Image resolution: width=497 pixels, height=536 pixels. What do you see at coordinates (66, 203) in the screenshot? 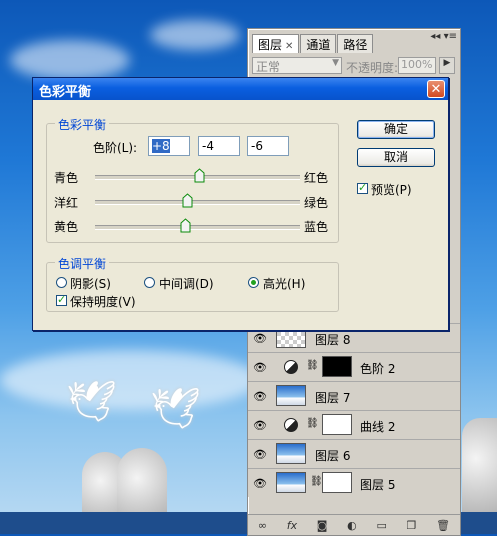
I see `slider-label-magenta: 洋红` at bounding box center [66, 203].